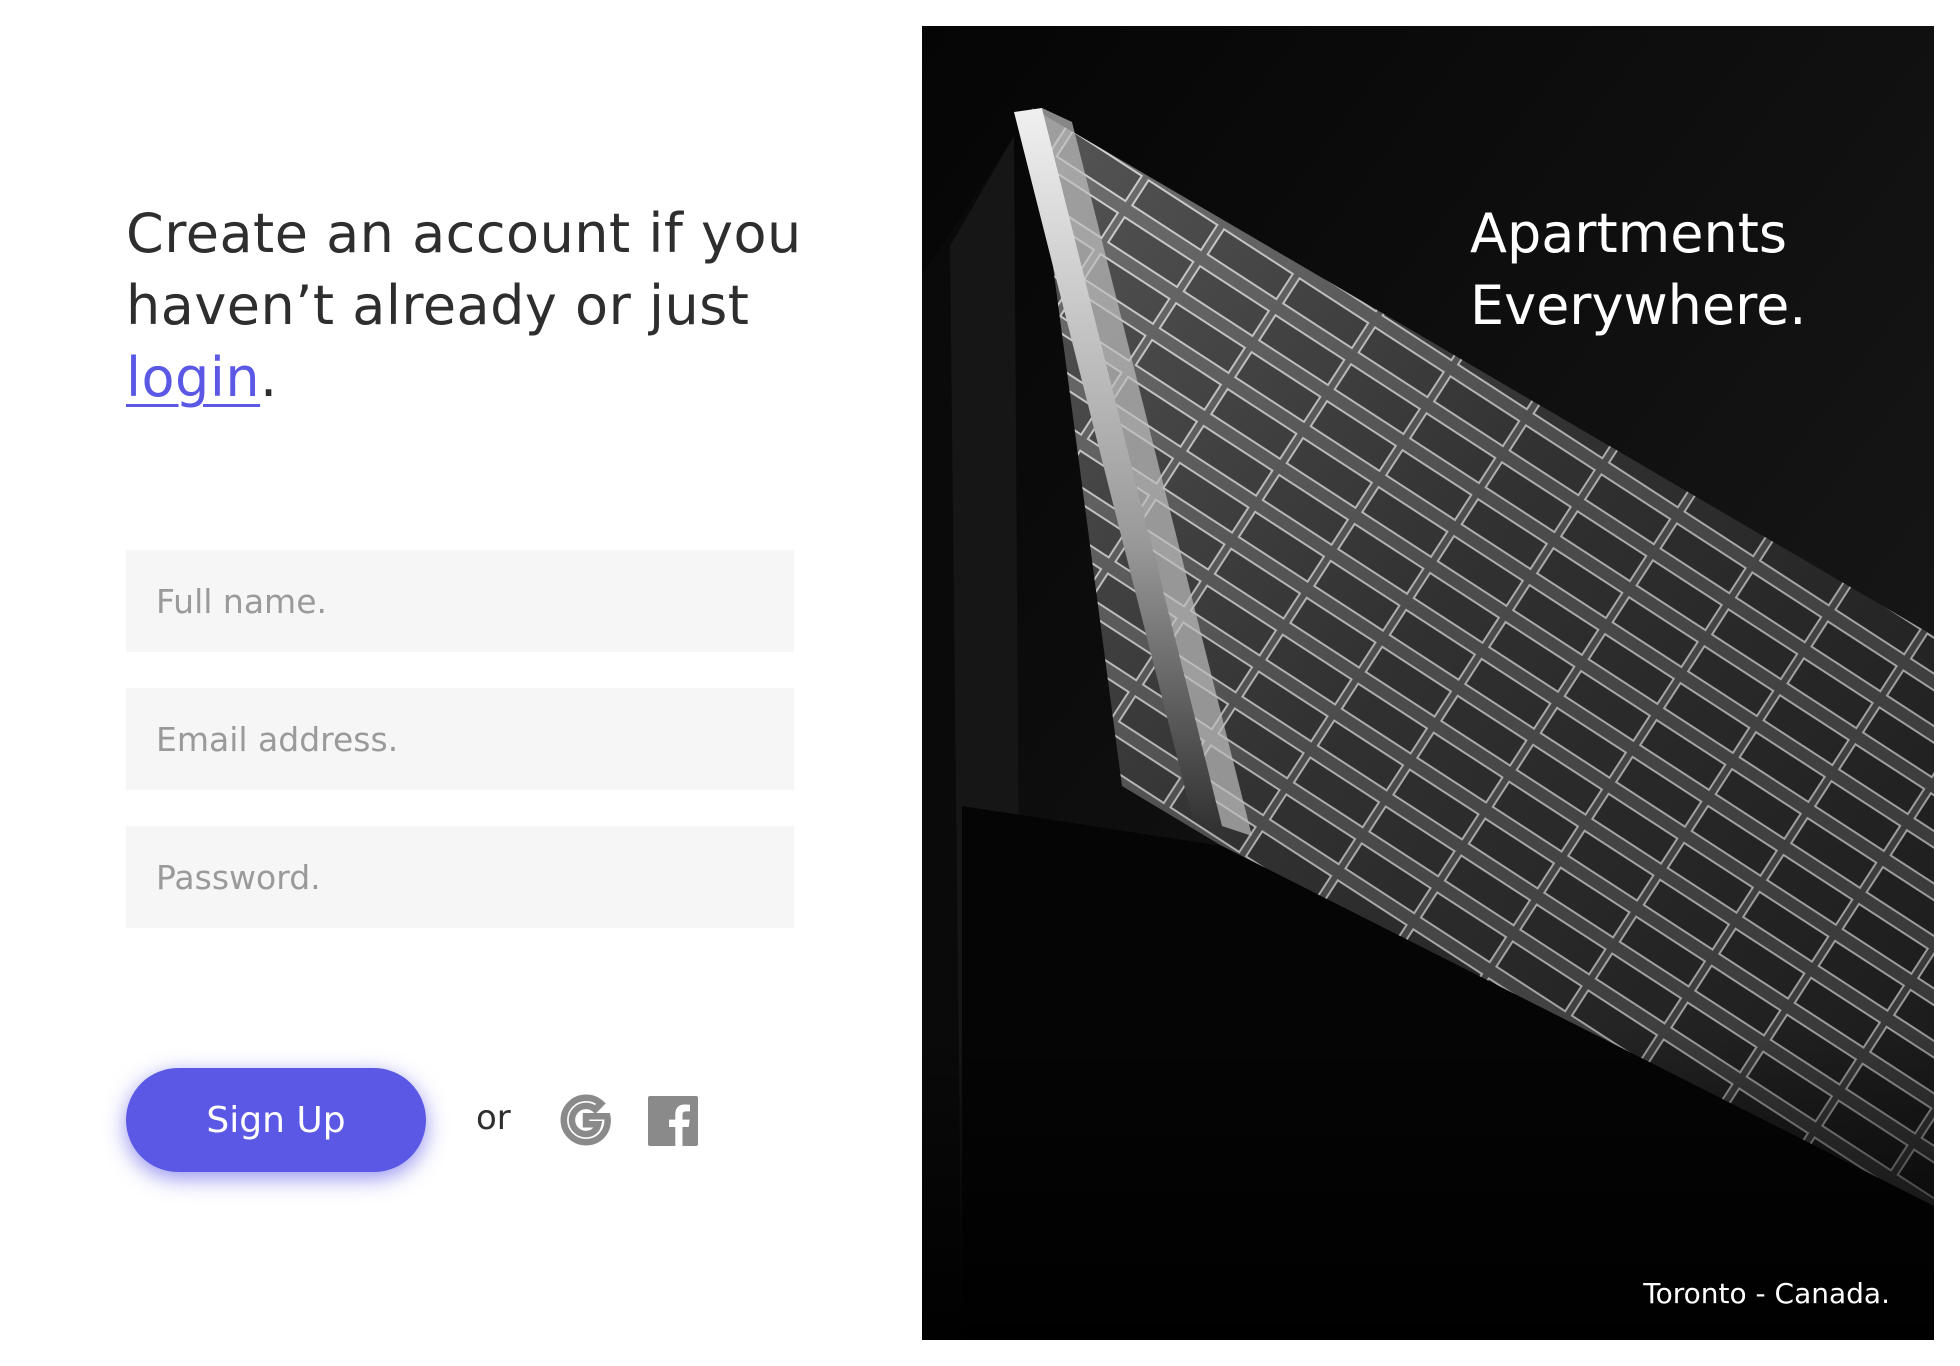  I want to click on password-input, so click(460, 877).